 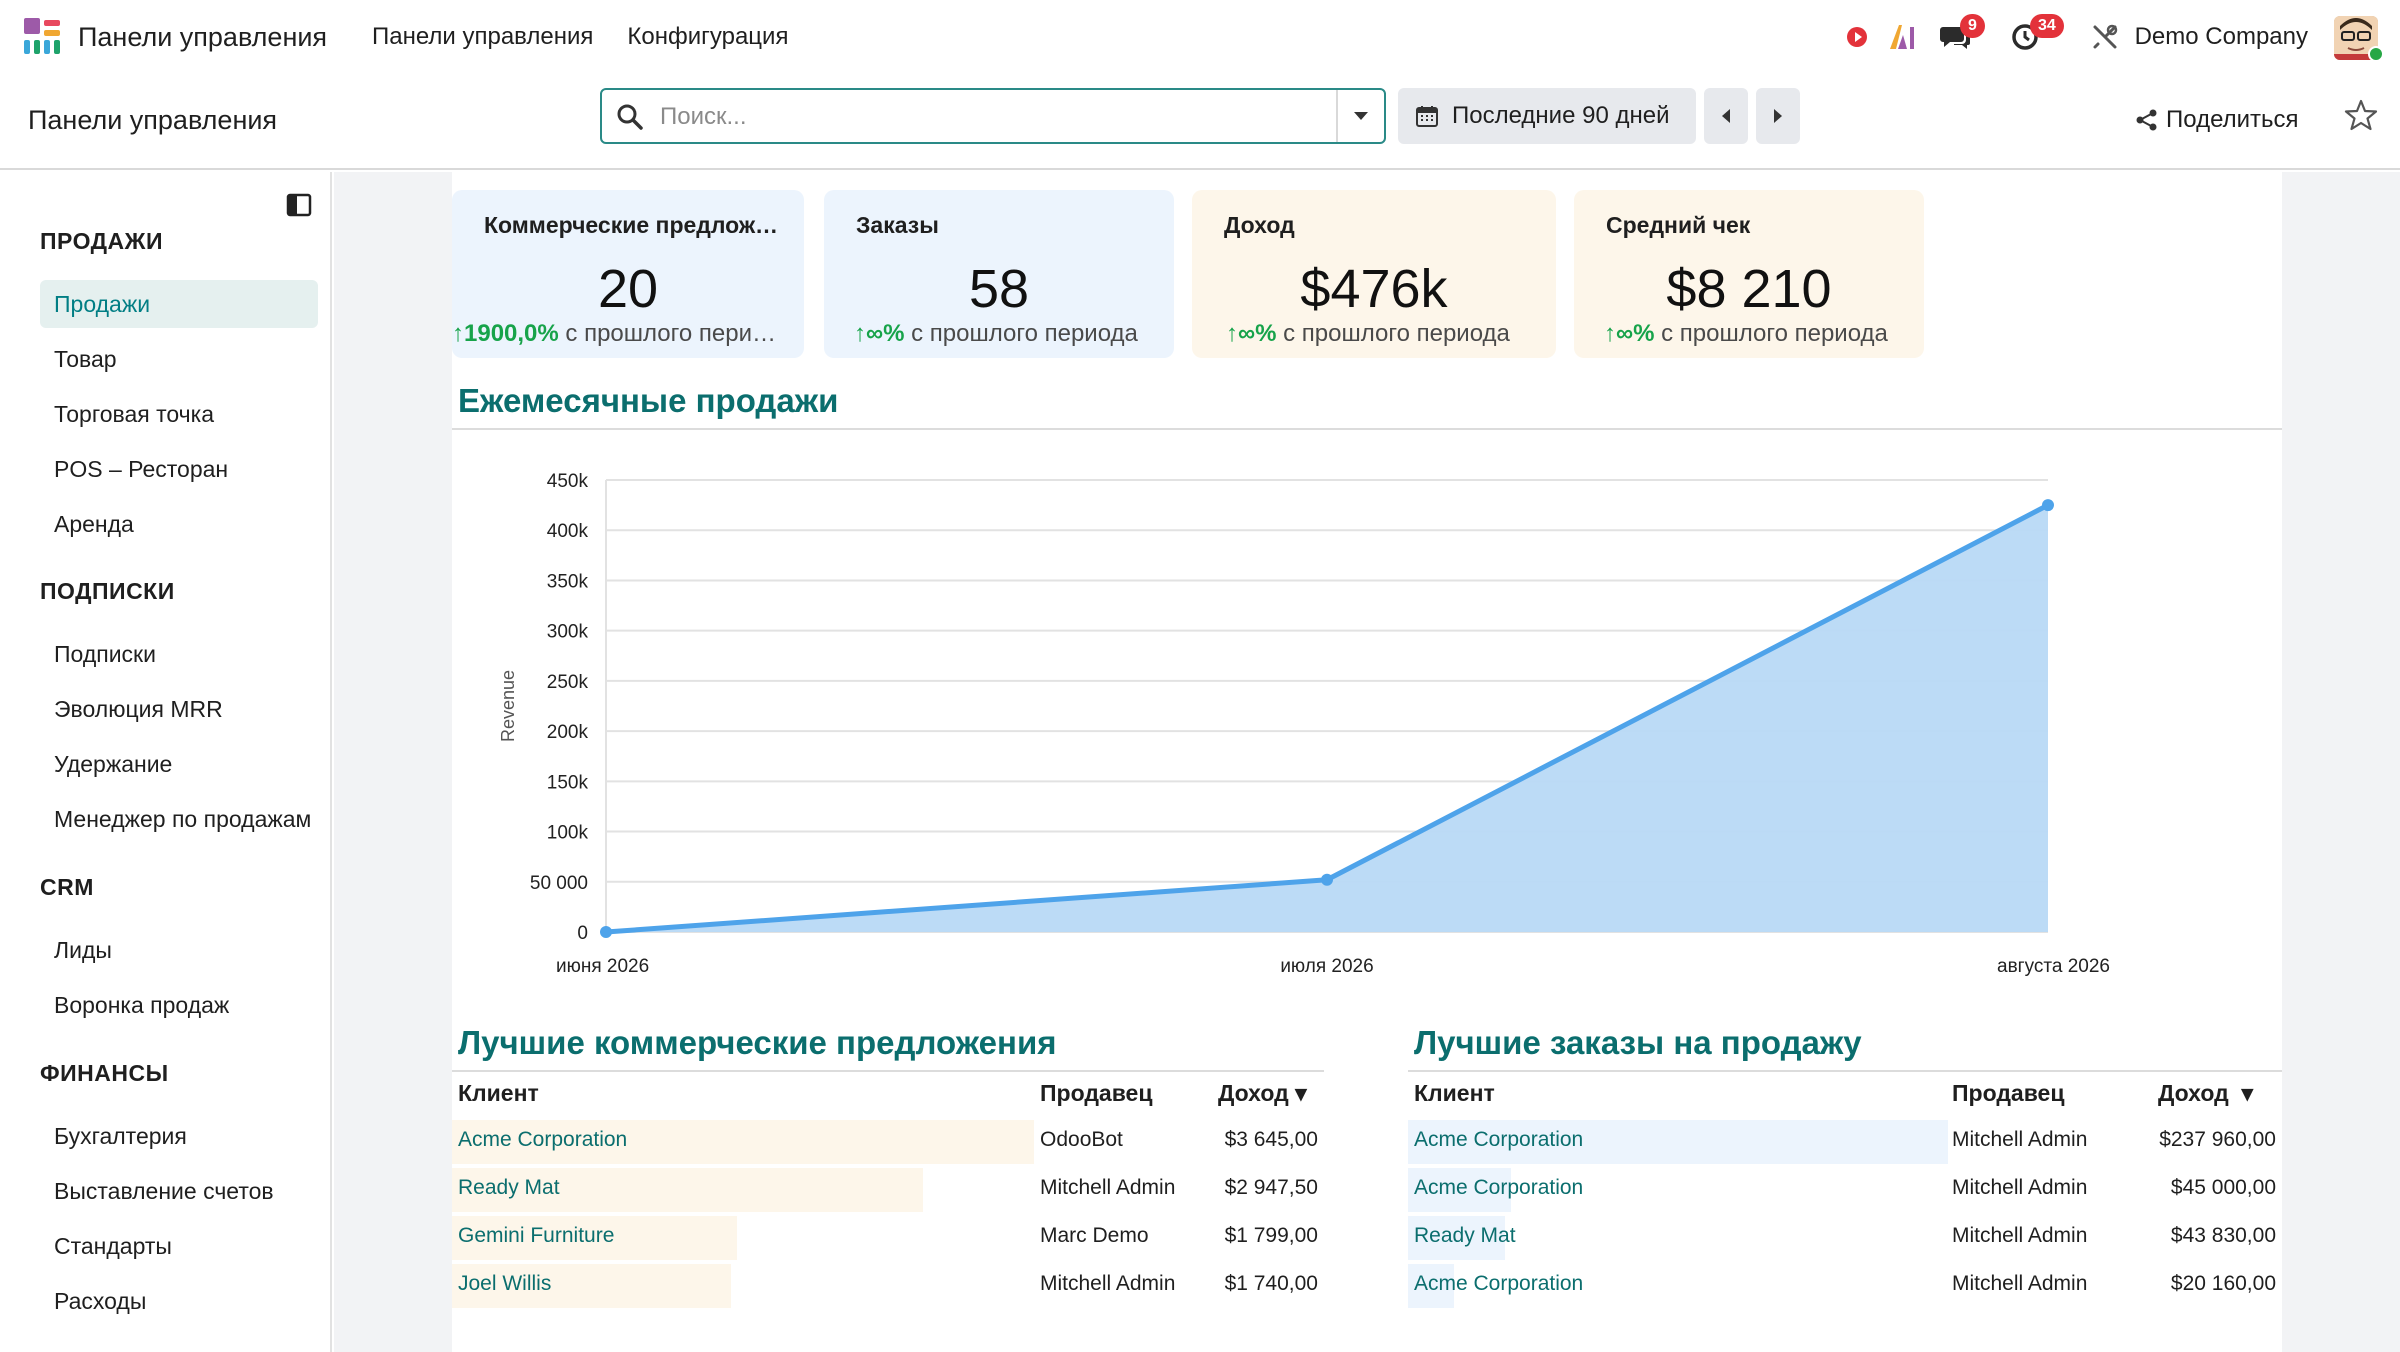 What do you see at coordinates (628, 289) in the screenshot?
I see `kpi-value: 20` at bounding box center [628, 289].